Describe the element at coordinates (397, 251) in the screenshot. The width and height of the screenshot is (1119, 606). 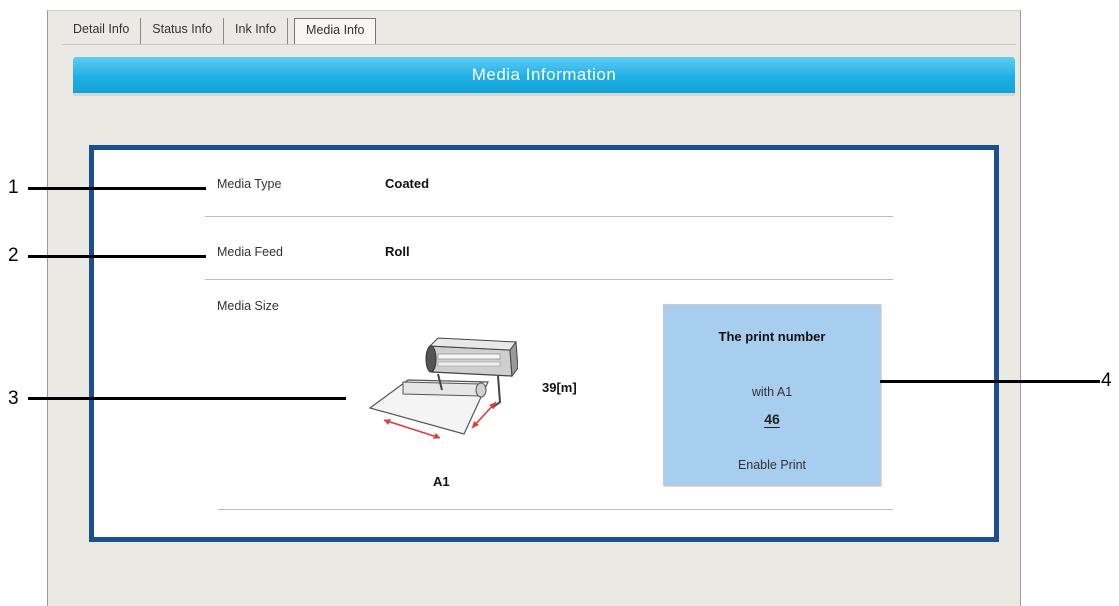
I see `media-feed-value: Roll` at that location.